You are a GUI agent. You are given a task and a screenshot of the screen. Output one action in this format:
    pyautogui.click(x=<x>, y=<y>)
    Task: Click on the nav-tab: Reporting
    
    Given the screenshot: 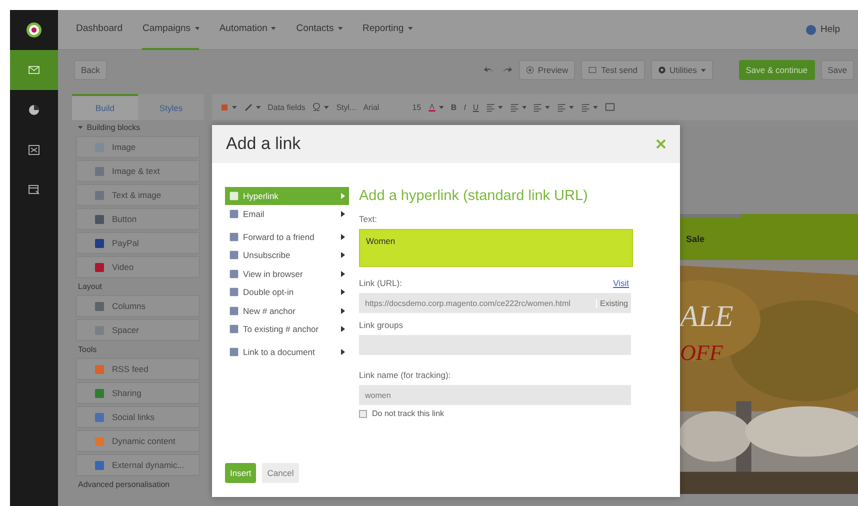 What is the action you would take?
    pyautogui.click(x=387, y=30)
    